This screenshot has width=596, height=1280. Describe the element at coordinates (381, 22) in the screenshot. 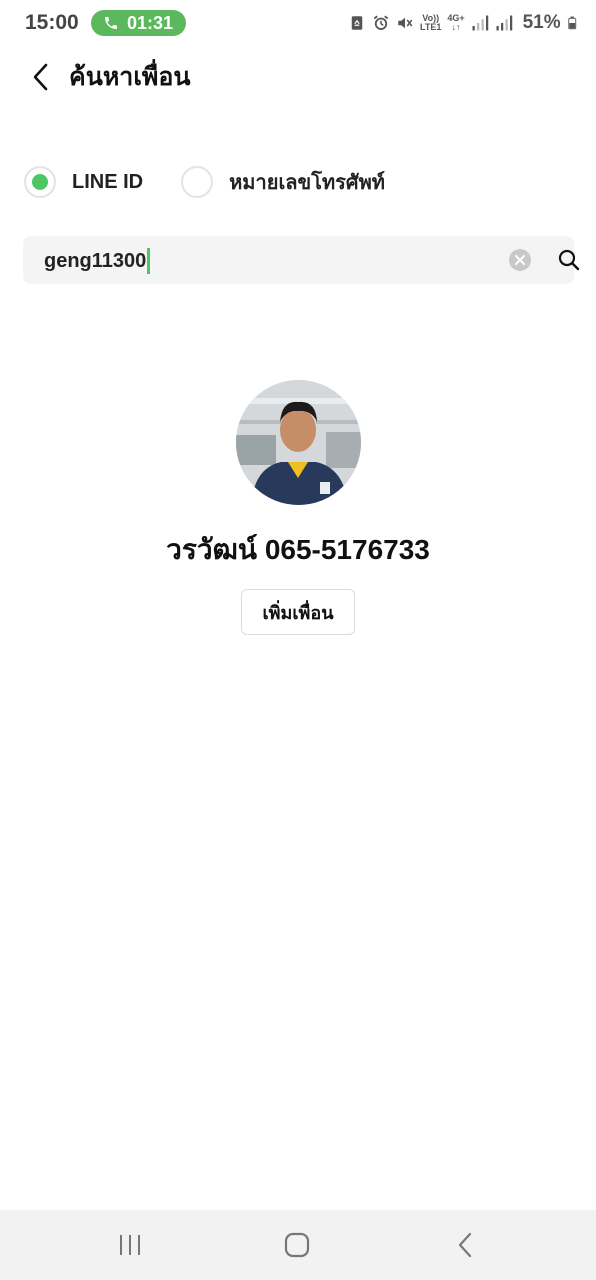

I see `alarm-icon` at that location.